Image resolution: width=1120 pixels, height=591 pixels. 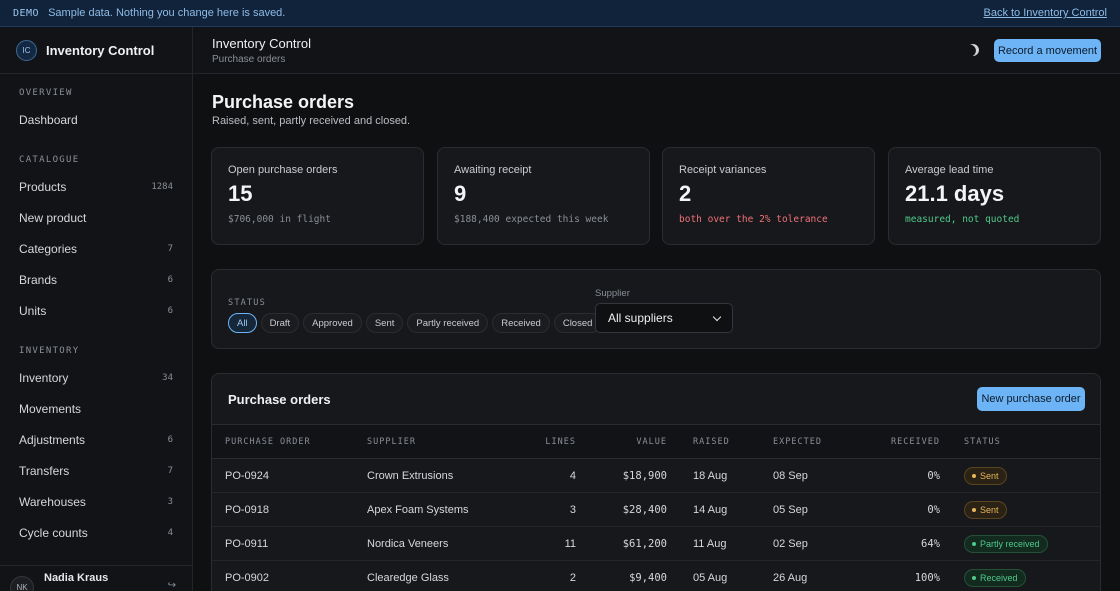 What do you see at coordinates (648, 578) in the screenshot?
I see `cell-value: $9,400` at bounding box center [648, 578].